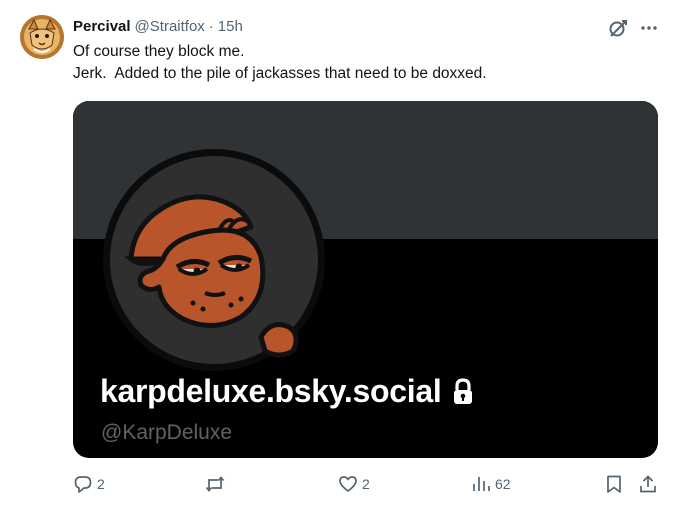 This screenshot has height=507, width=679. Describe the element at coordinates (167, 432) in the screenshot. I see `card-handle: @KarpDeluxe` at that location.